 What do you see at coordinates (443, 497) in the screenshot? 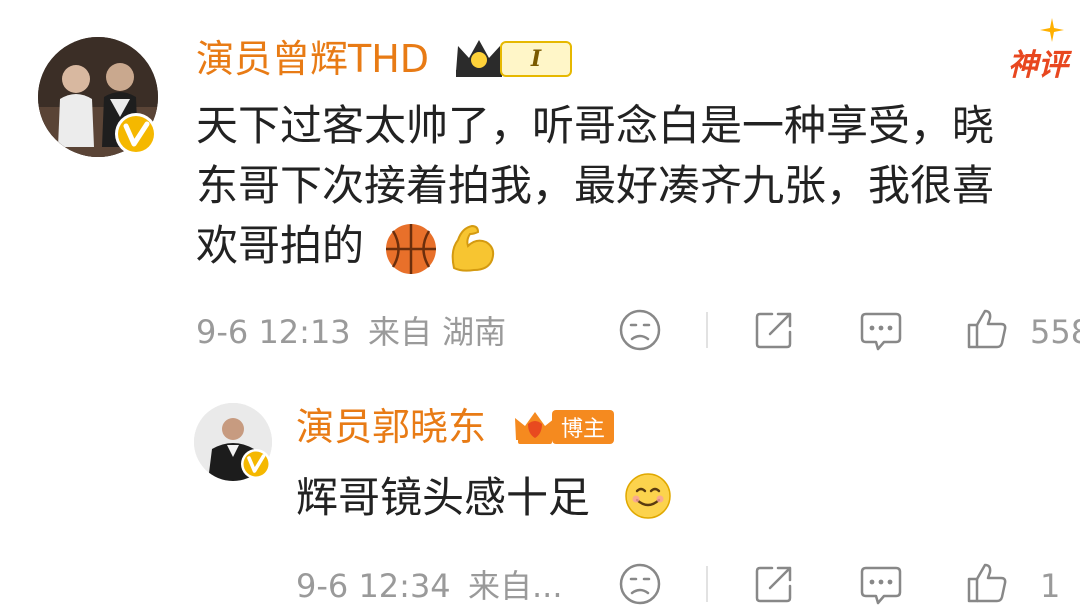
I see `reply-text: 辉哥镜头感十足` at bounding box center [443, 497].